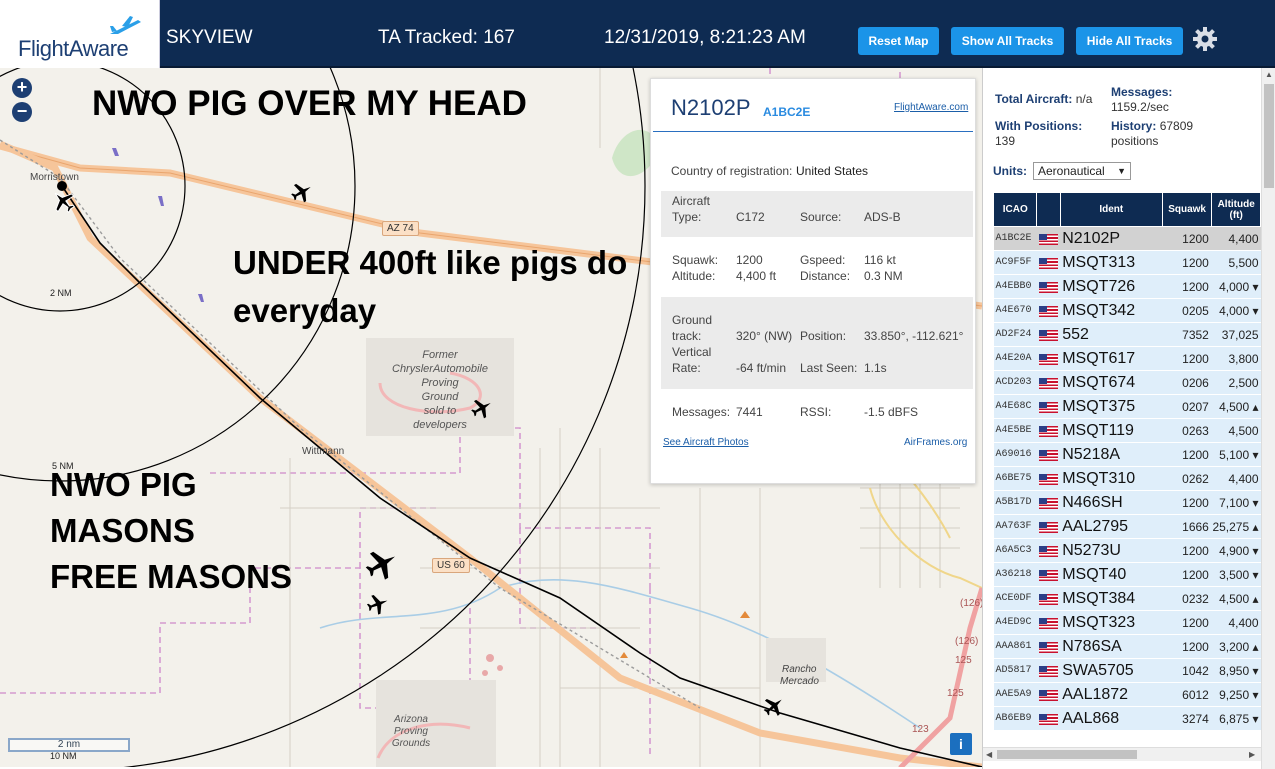 The height and width of the screenshot is (769, 1275). What do you see at coordinates (1127, 286) in the screenshot?
I see `table-row: A4EBB0 MSQT726 1200 4,000 ▾` at bounding box center [1127, 286].